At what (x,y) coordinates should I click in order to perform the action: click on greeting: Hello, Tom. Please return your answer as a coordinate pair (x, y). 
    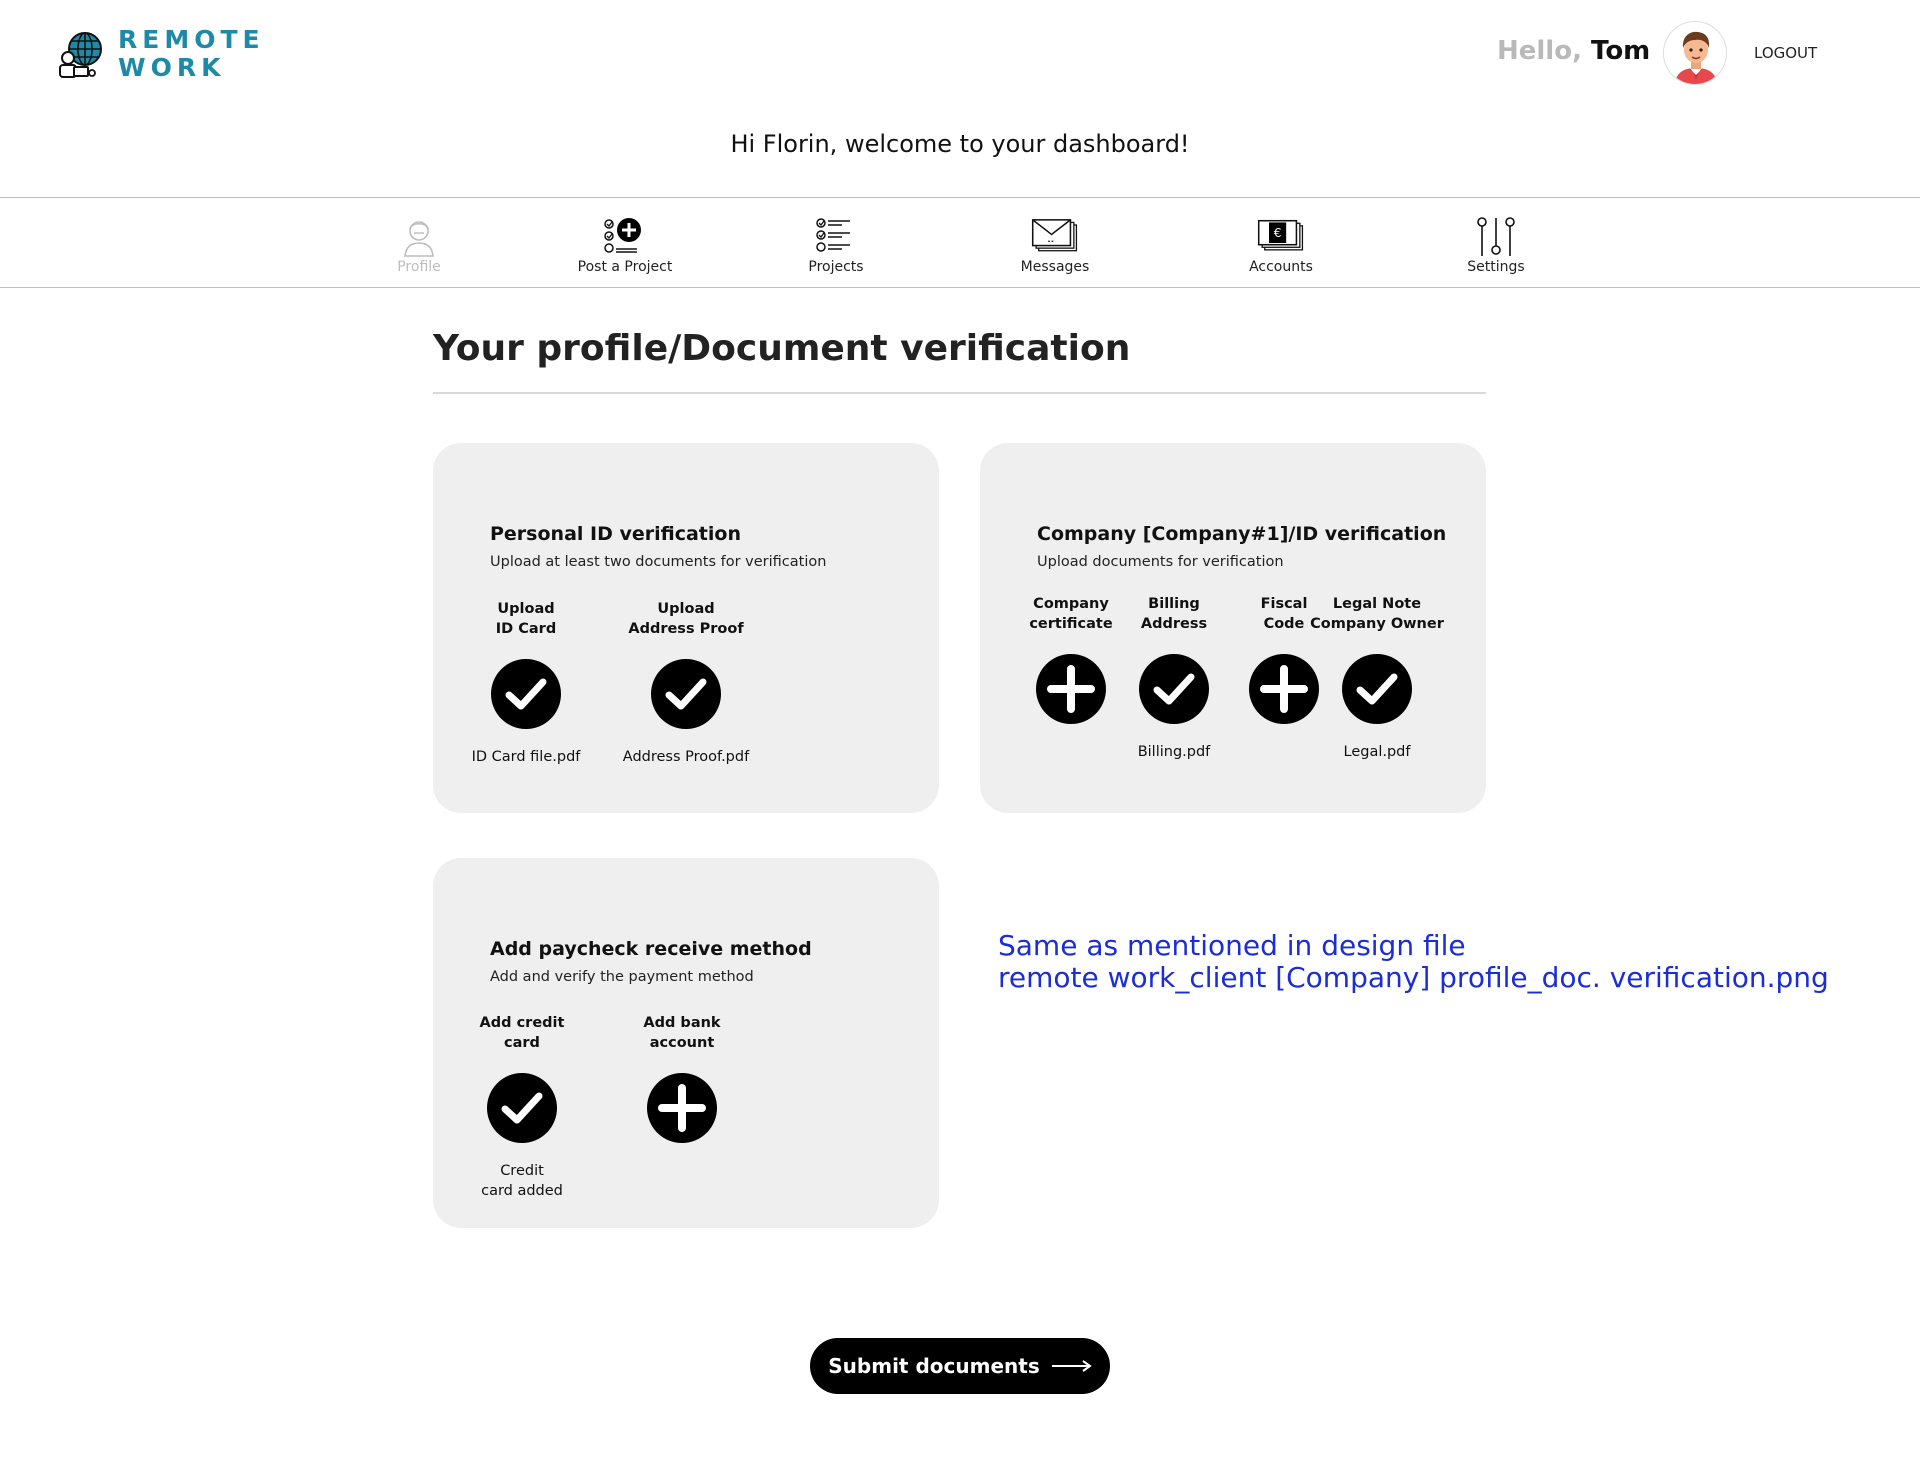
    Looking at the image, I should click on (1573, 51).